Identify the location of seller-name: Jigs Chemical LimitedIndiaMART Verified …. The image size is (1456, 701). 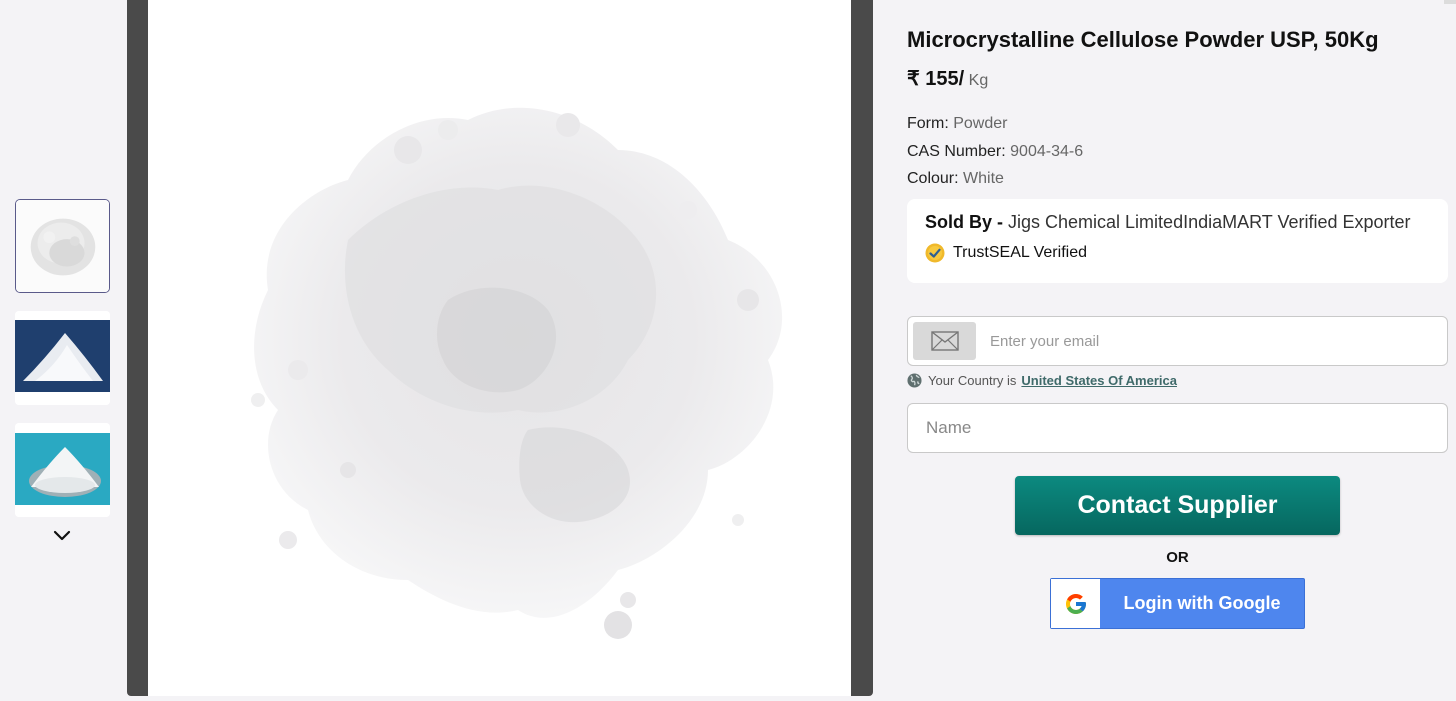
(1209, 222).